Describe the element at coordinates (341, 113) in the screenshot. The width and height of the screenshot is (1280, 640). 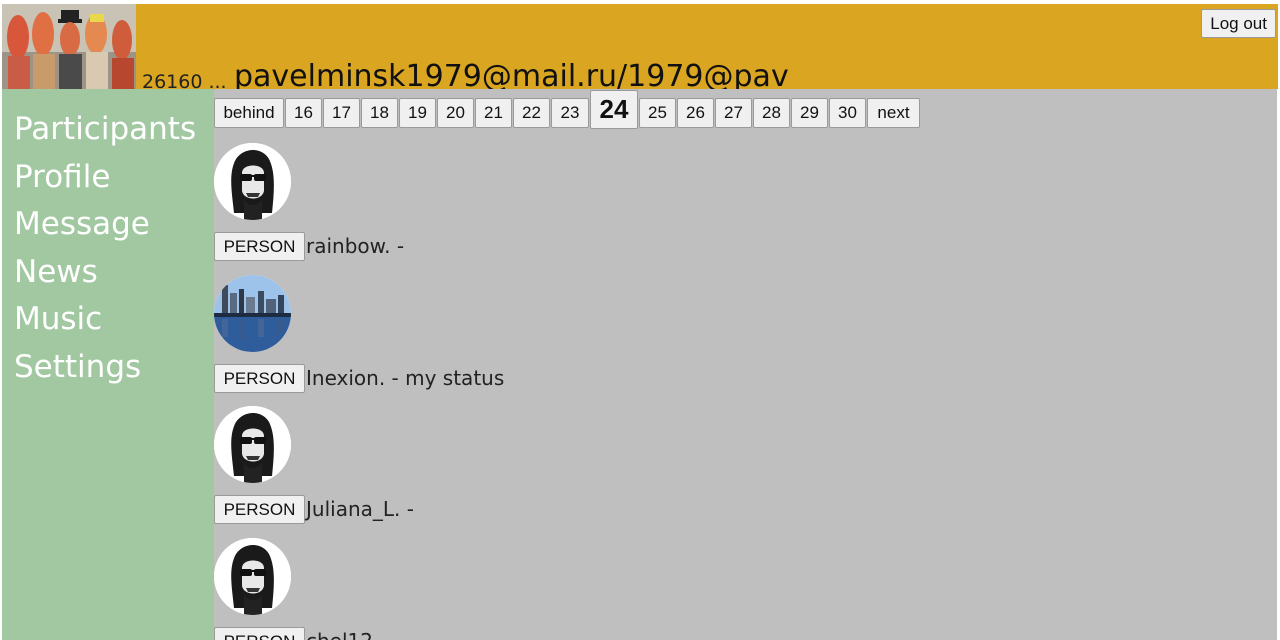
I see `page-17-button: 17` at that location.